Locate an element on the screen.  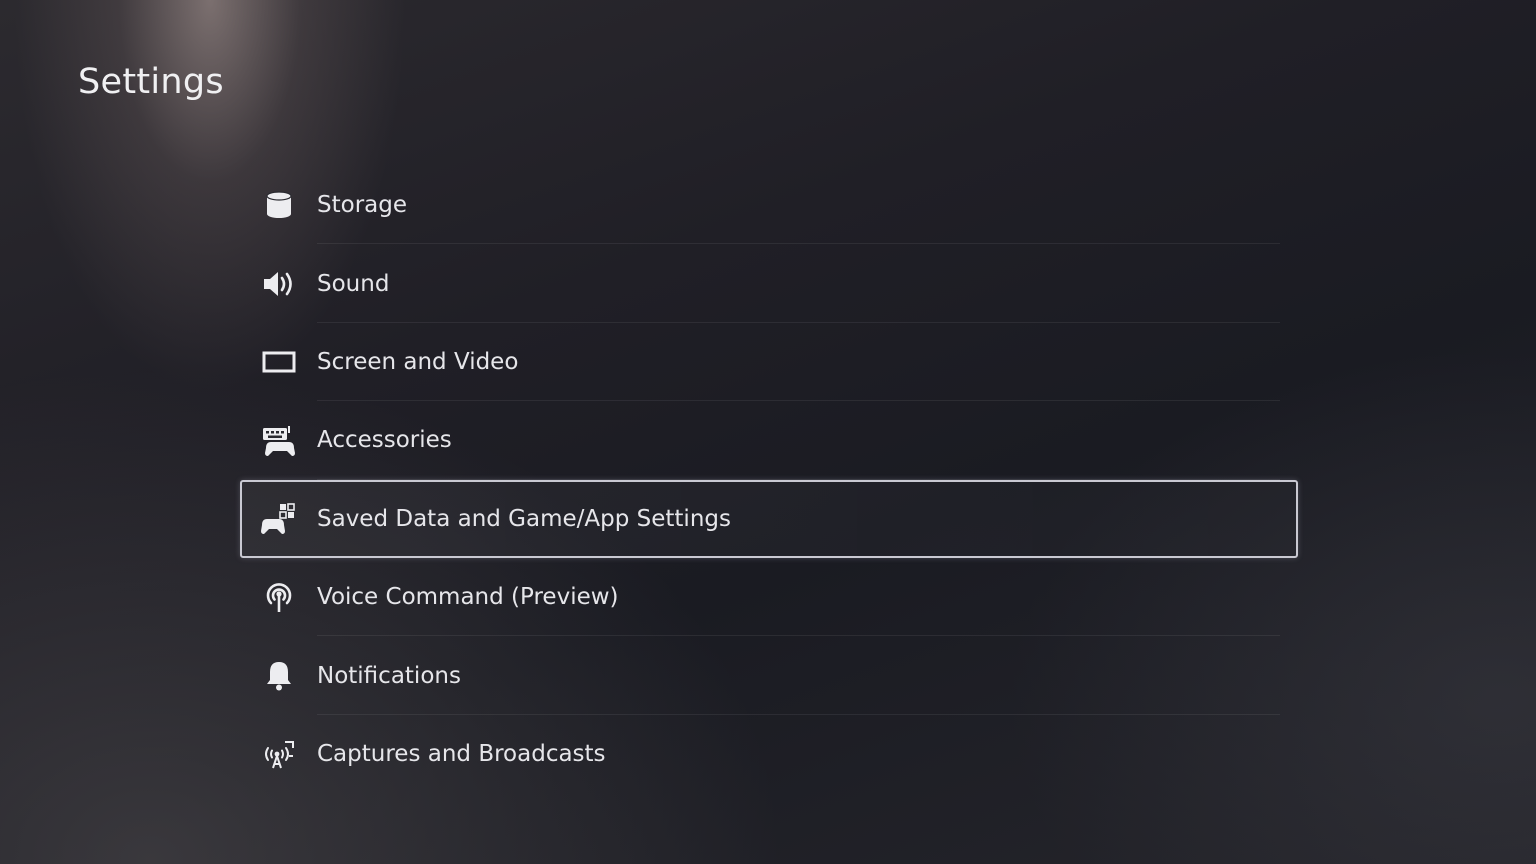
bell-icon is located at coordinates (279, 676).